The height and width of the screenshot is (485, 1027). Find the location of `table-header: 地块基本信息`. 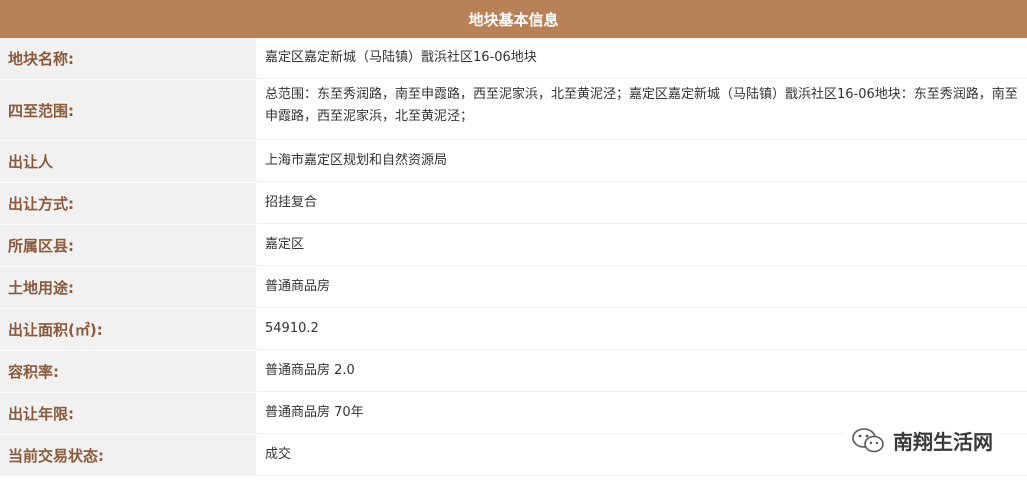

table-header: 地块基本信息 is located at coordinates (513, 19).